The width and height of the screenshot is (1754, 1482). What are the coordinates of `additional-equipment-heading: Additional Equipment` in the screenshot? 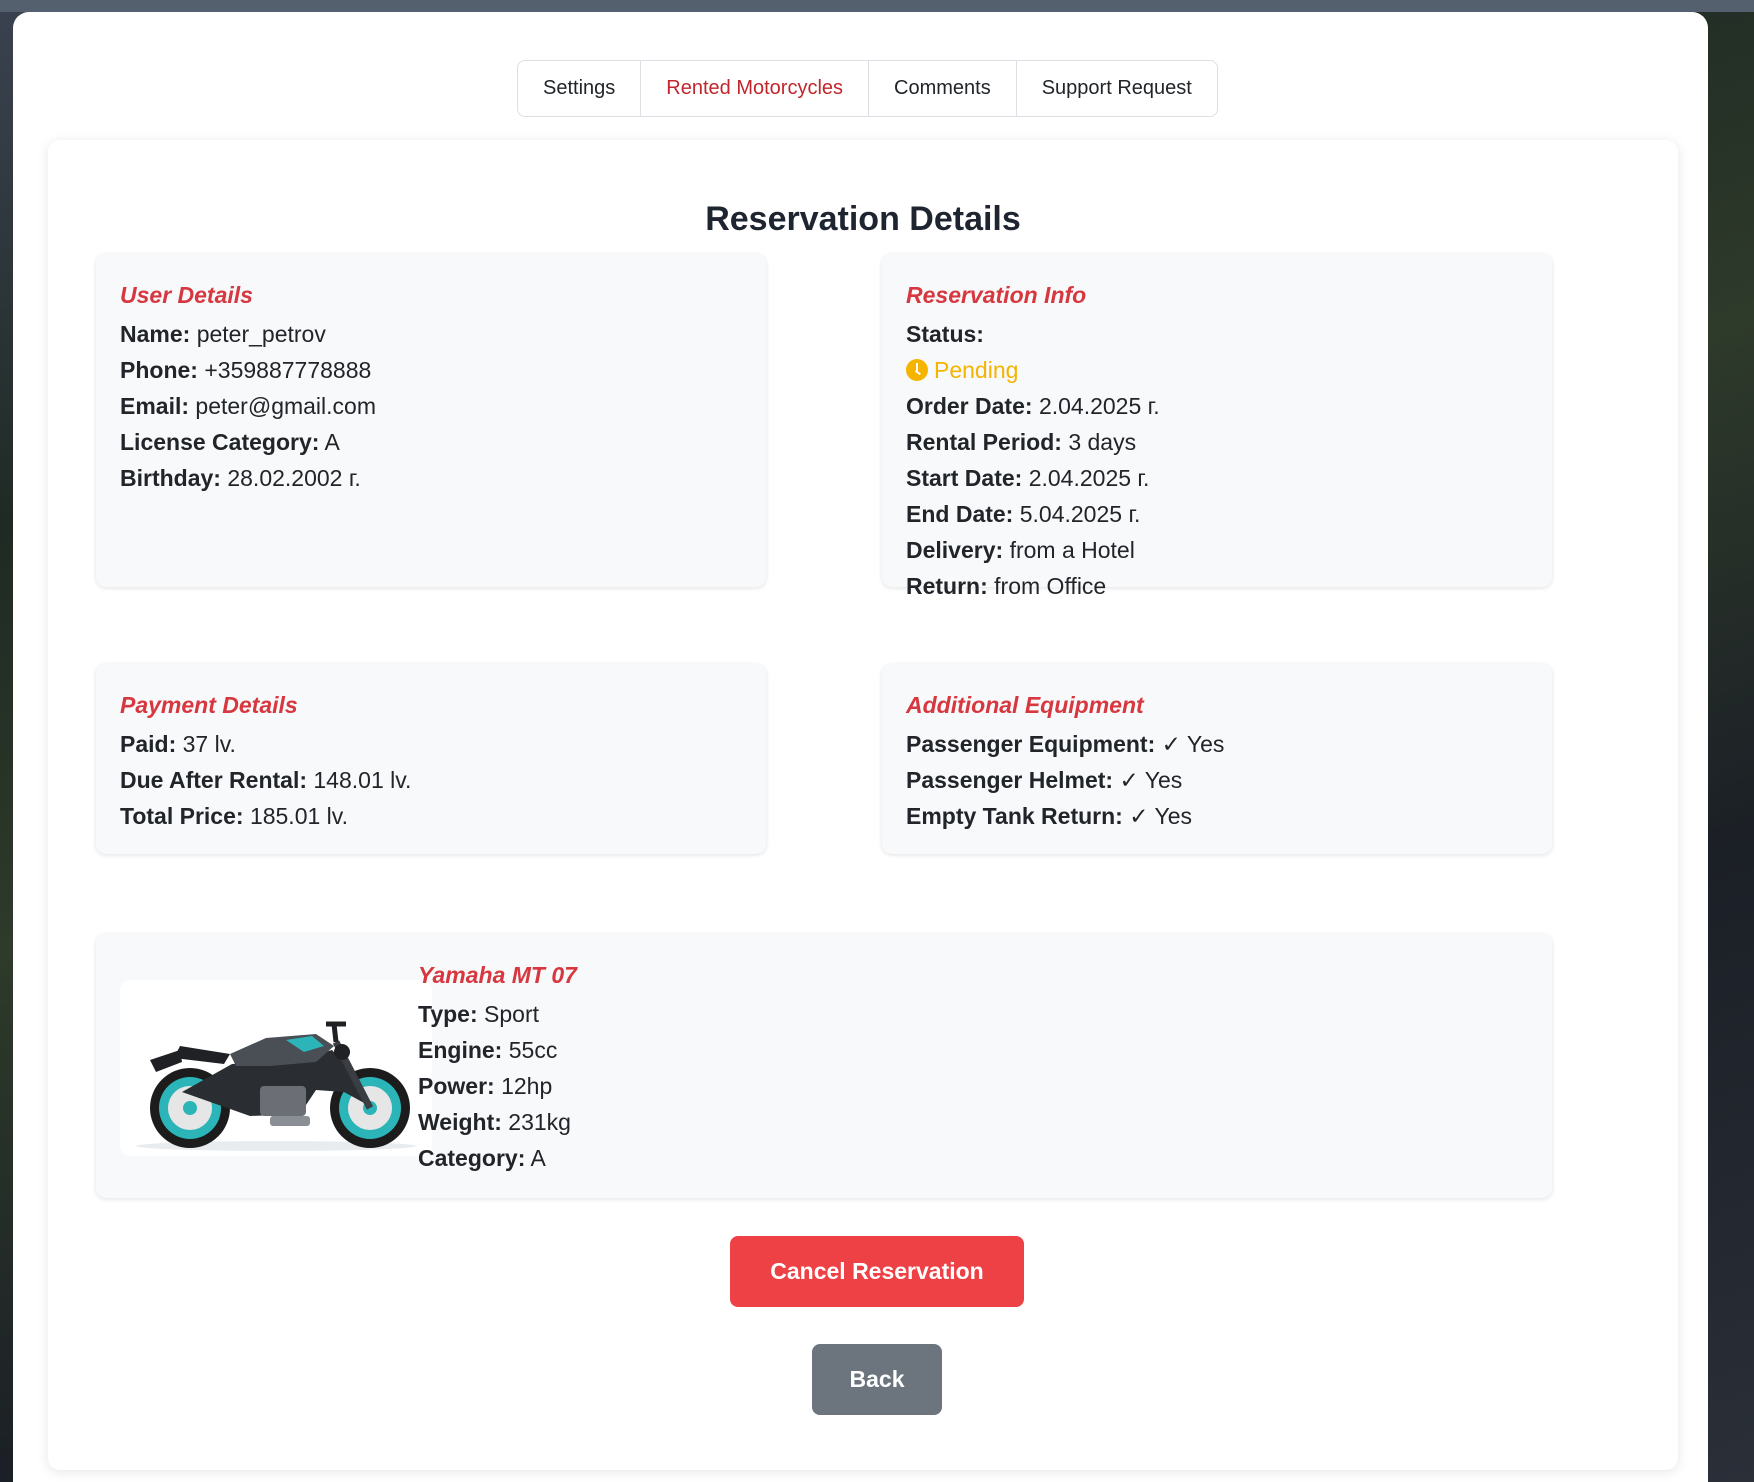 It's located at (1025, 705).